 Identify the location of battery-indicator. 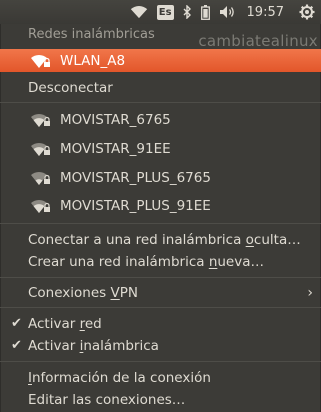
(205, 12).